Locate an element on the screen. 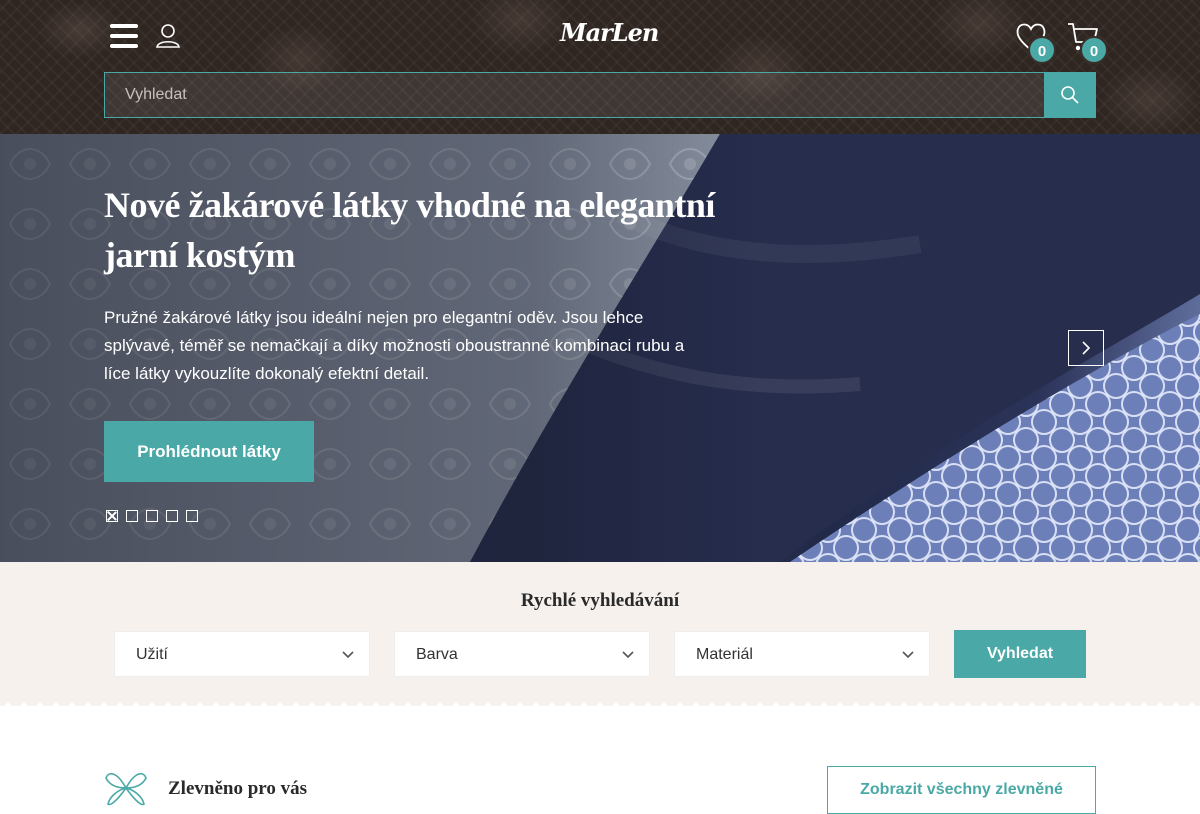  chevron-right-icon is located at coordinates (1086, 348).